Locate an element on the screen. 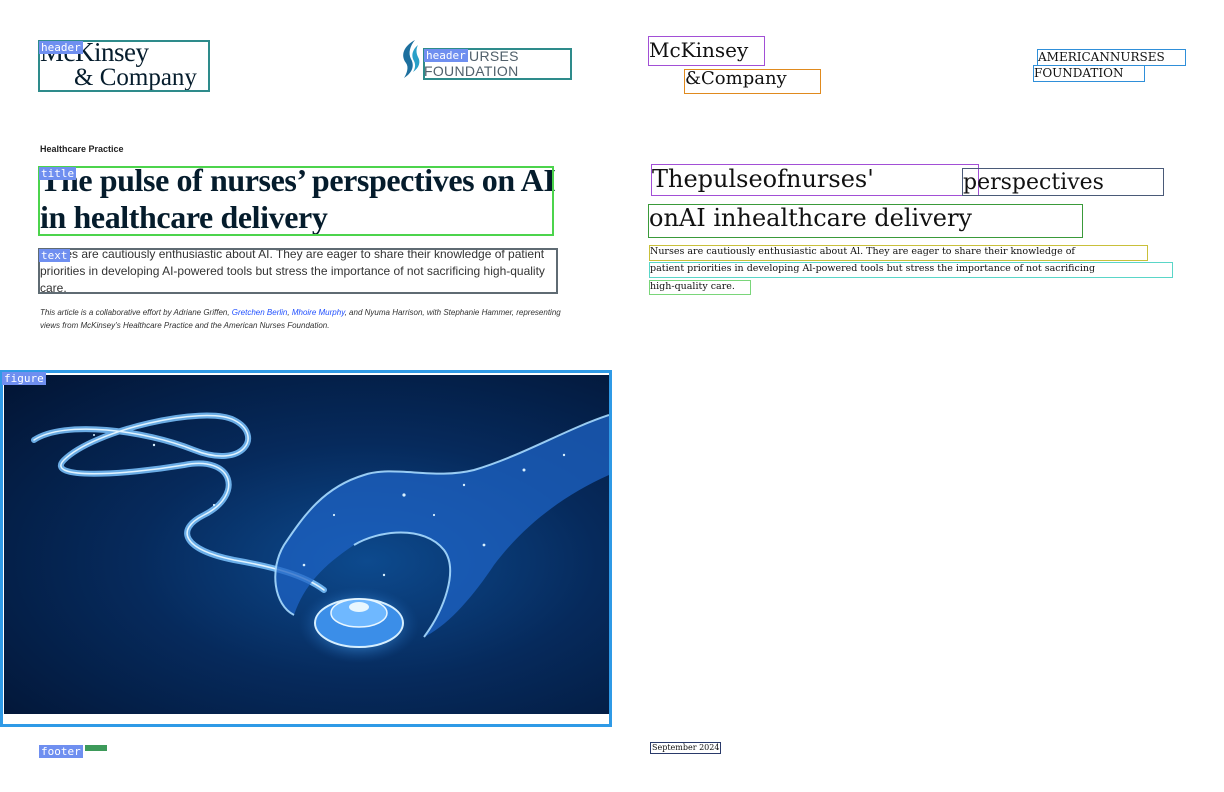 The width and height of the screenshot is (1224, 792). mckinsey-logo: McKinsey & Company is located at coordinates (118, 64).